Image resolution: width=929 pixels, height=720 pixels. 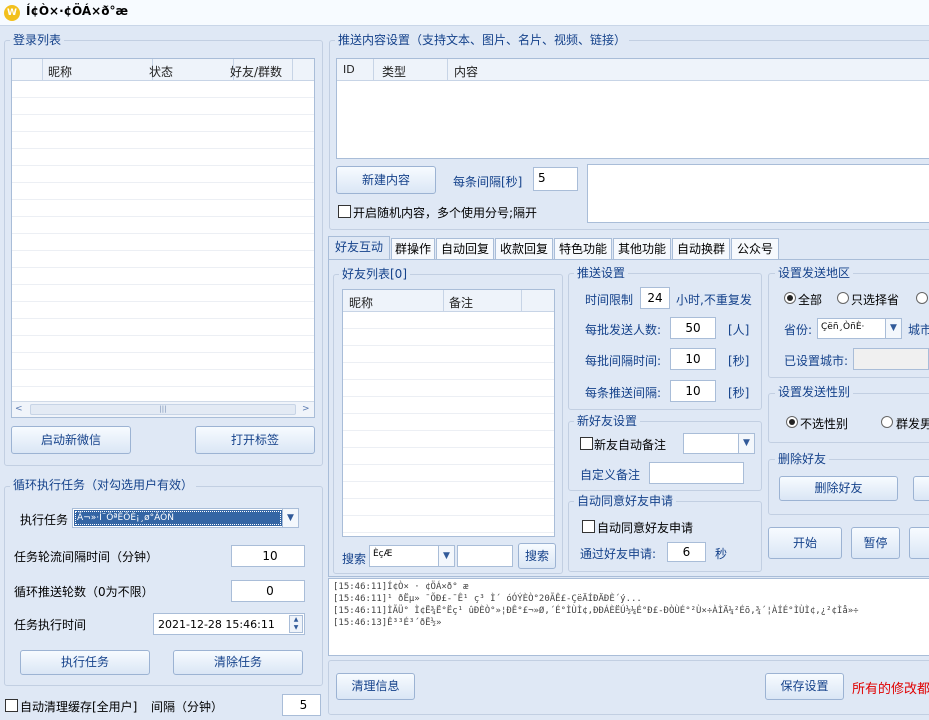 What do you see at coordinates (814, 392) in the screenshot?
I see `gender-title: 设置发送性别` at bounding box center [814, 392].